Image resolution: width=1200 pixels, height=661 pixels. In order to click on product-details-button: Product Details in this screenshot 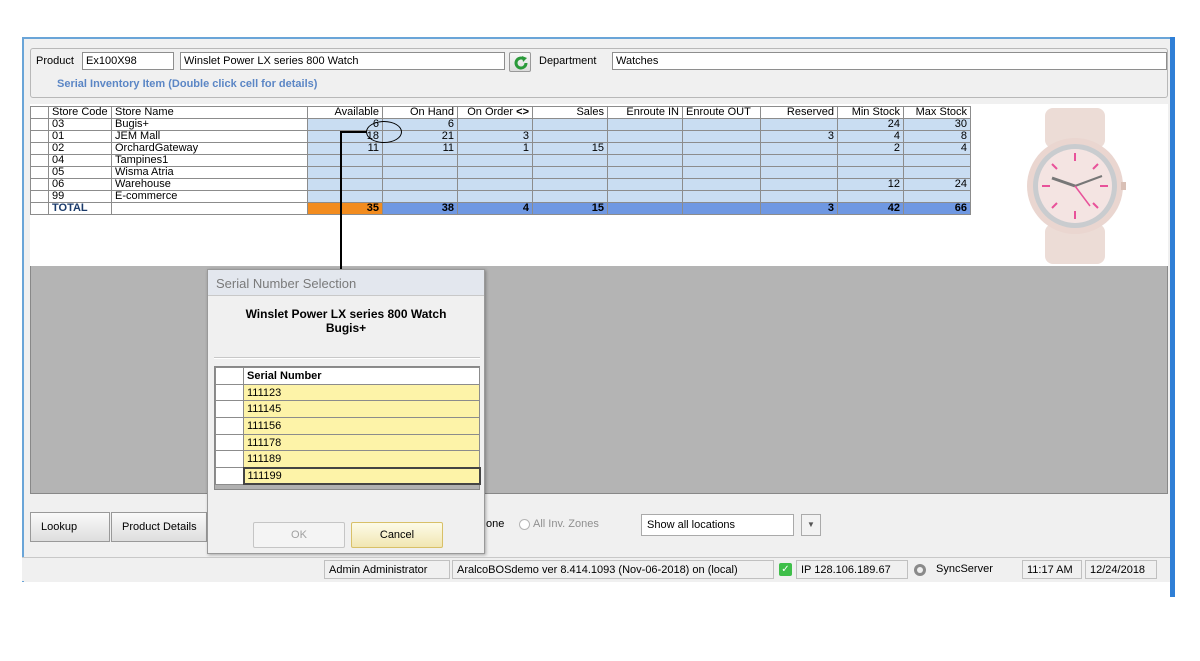, I will do `click(159, 527)`.